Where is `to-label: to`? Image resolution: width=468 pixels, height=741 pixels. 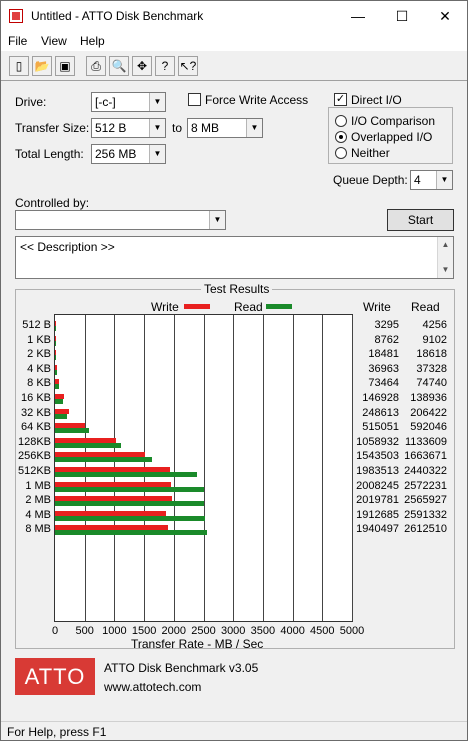 to-label: to is located at coordinates (177, 128).